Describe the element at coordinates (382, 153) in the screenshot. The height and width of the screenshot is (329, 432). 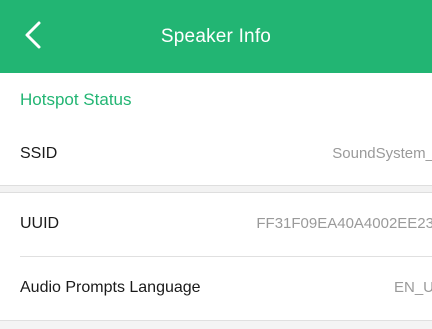
I see `ssid-value: SoundSystem_` at that location.